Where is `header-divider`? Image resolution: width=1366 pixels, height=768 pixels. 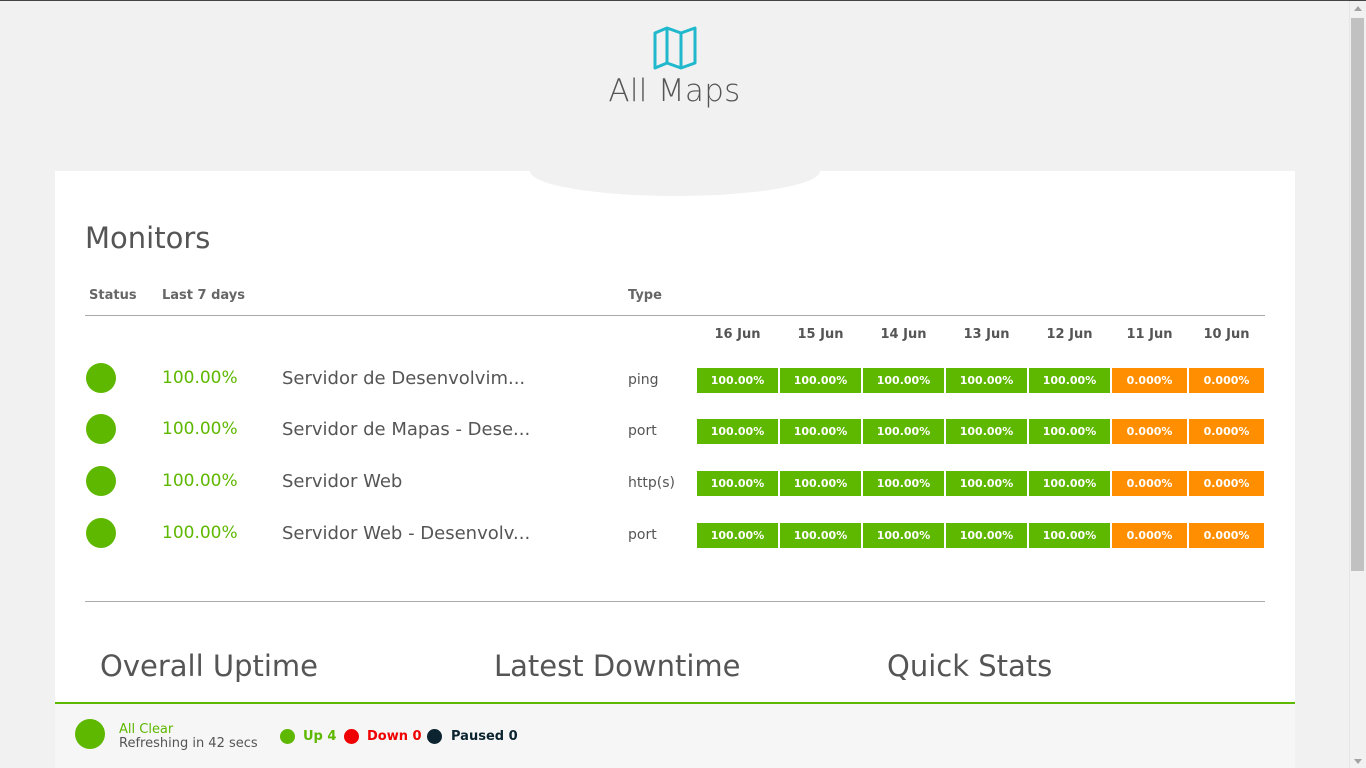
header-divider is located at coordinates (675, 315).